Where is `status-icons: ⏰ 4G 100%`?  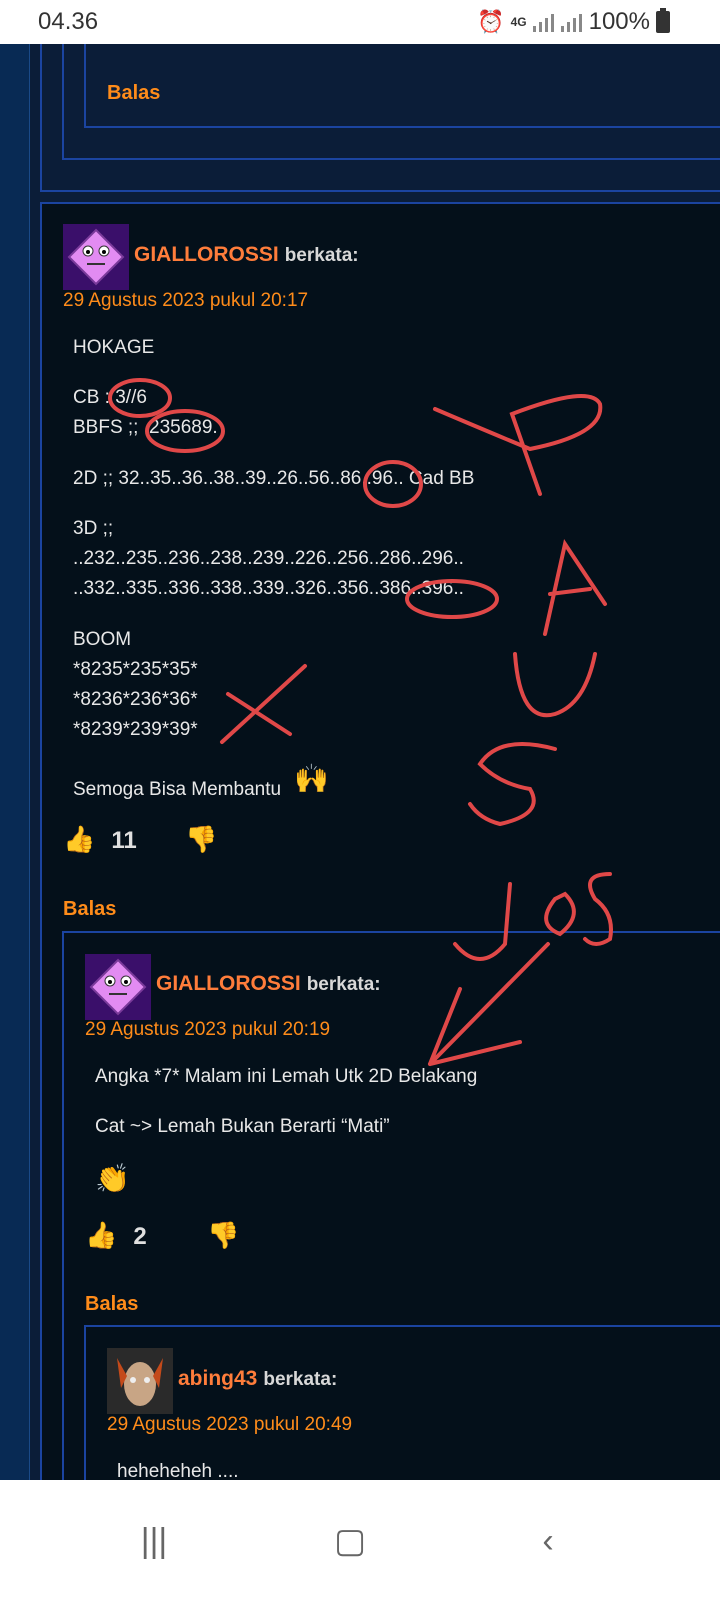 status-icons: ⏰ 4G 100% is located at coordinates (573, 22).